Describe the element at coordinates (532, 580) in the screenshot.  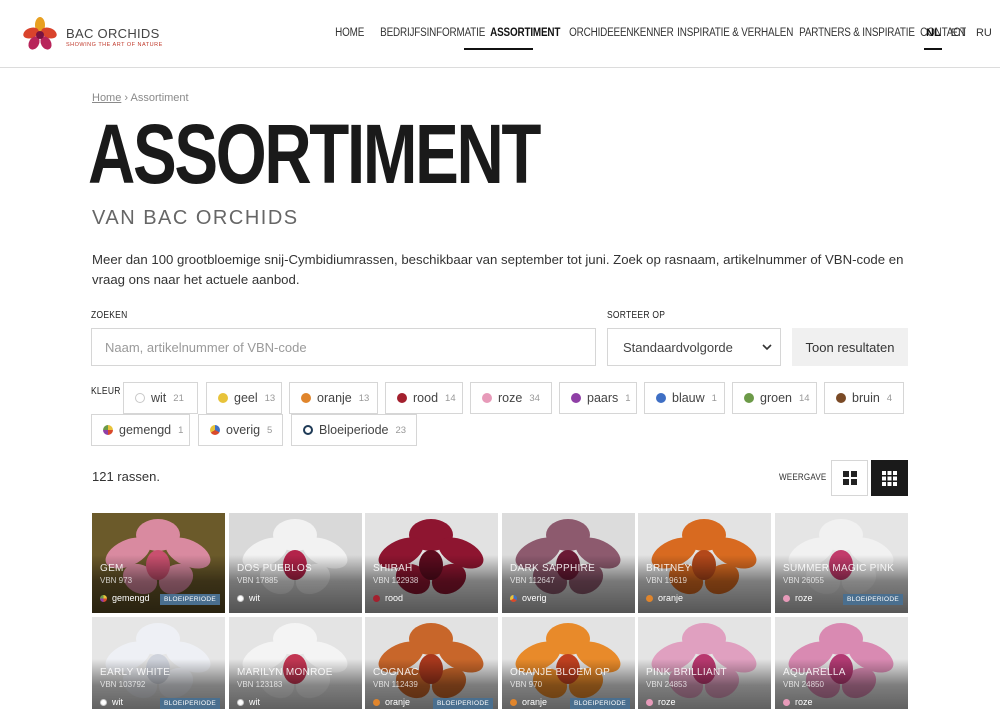
I see `product-vbn-code: VBN 112647` at that location.